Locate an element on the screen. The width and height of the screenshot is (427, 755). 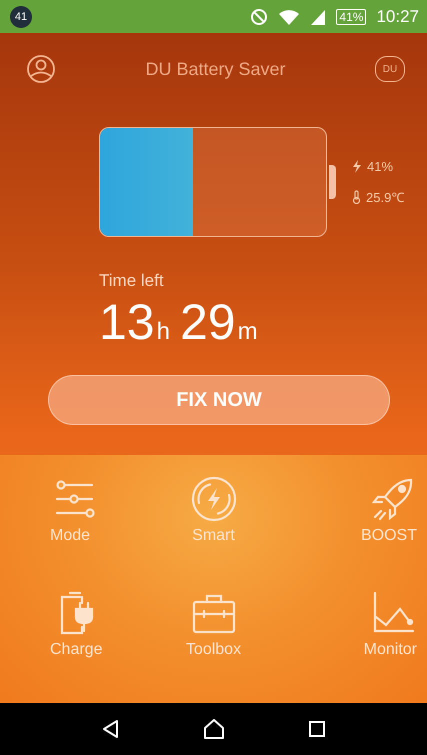
notification-badge: 41 is located at coordinates (21, 17).